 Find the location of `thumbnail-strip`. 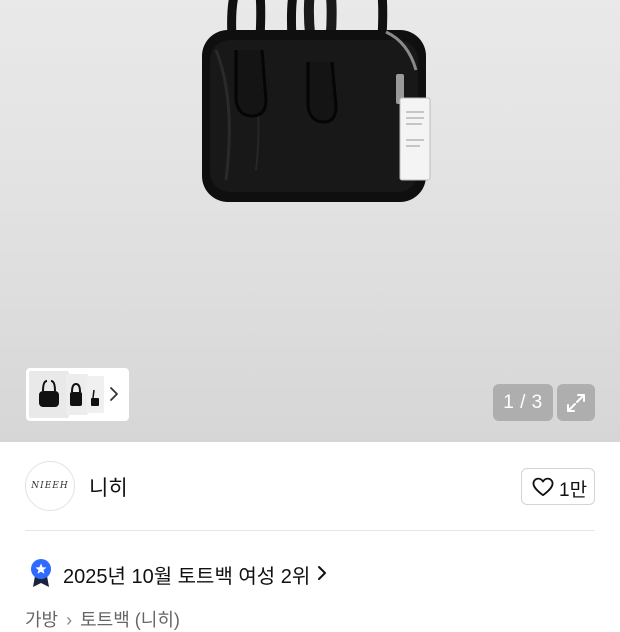

thumbnail-strip is located at coordinates (77, 394).